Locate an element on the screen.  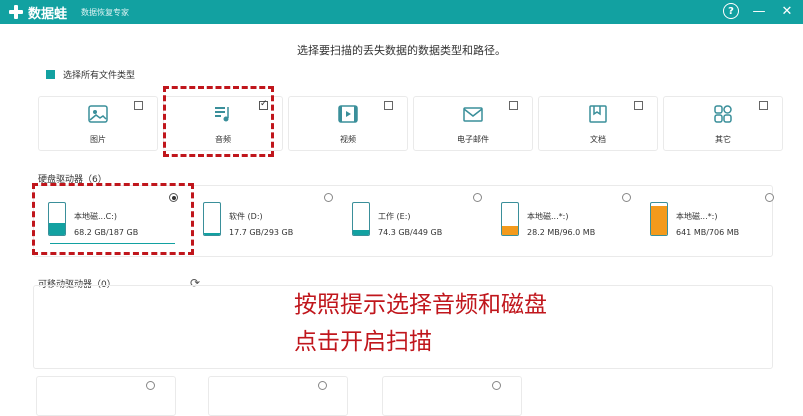
drive-highlight-box is located at coordinates (113, 219).